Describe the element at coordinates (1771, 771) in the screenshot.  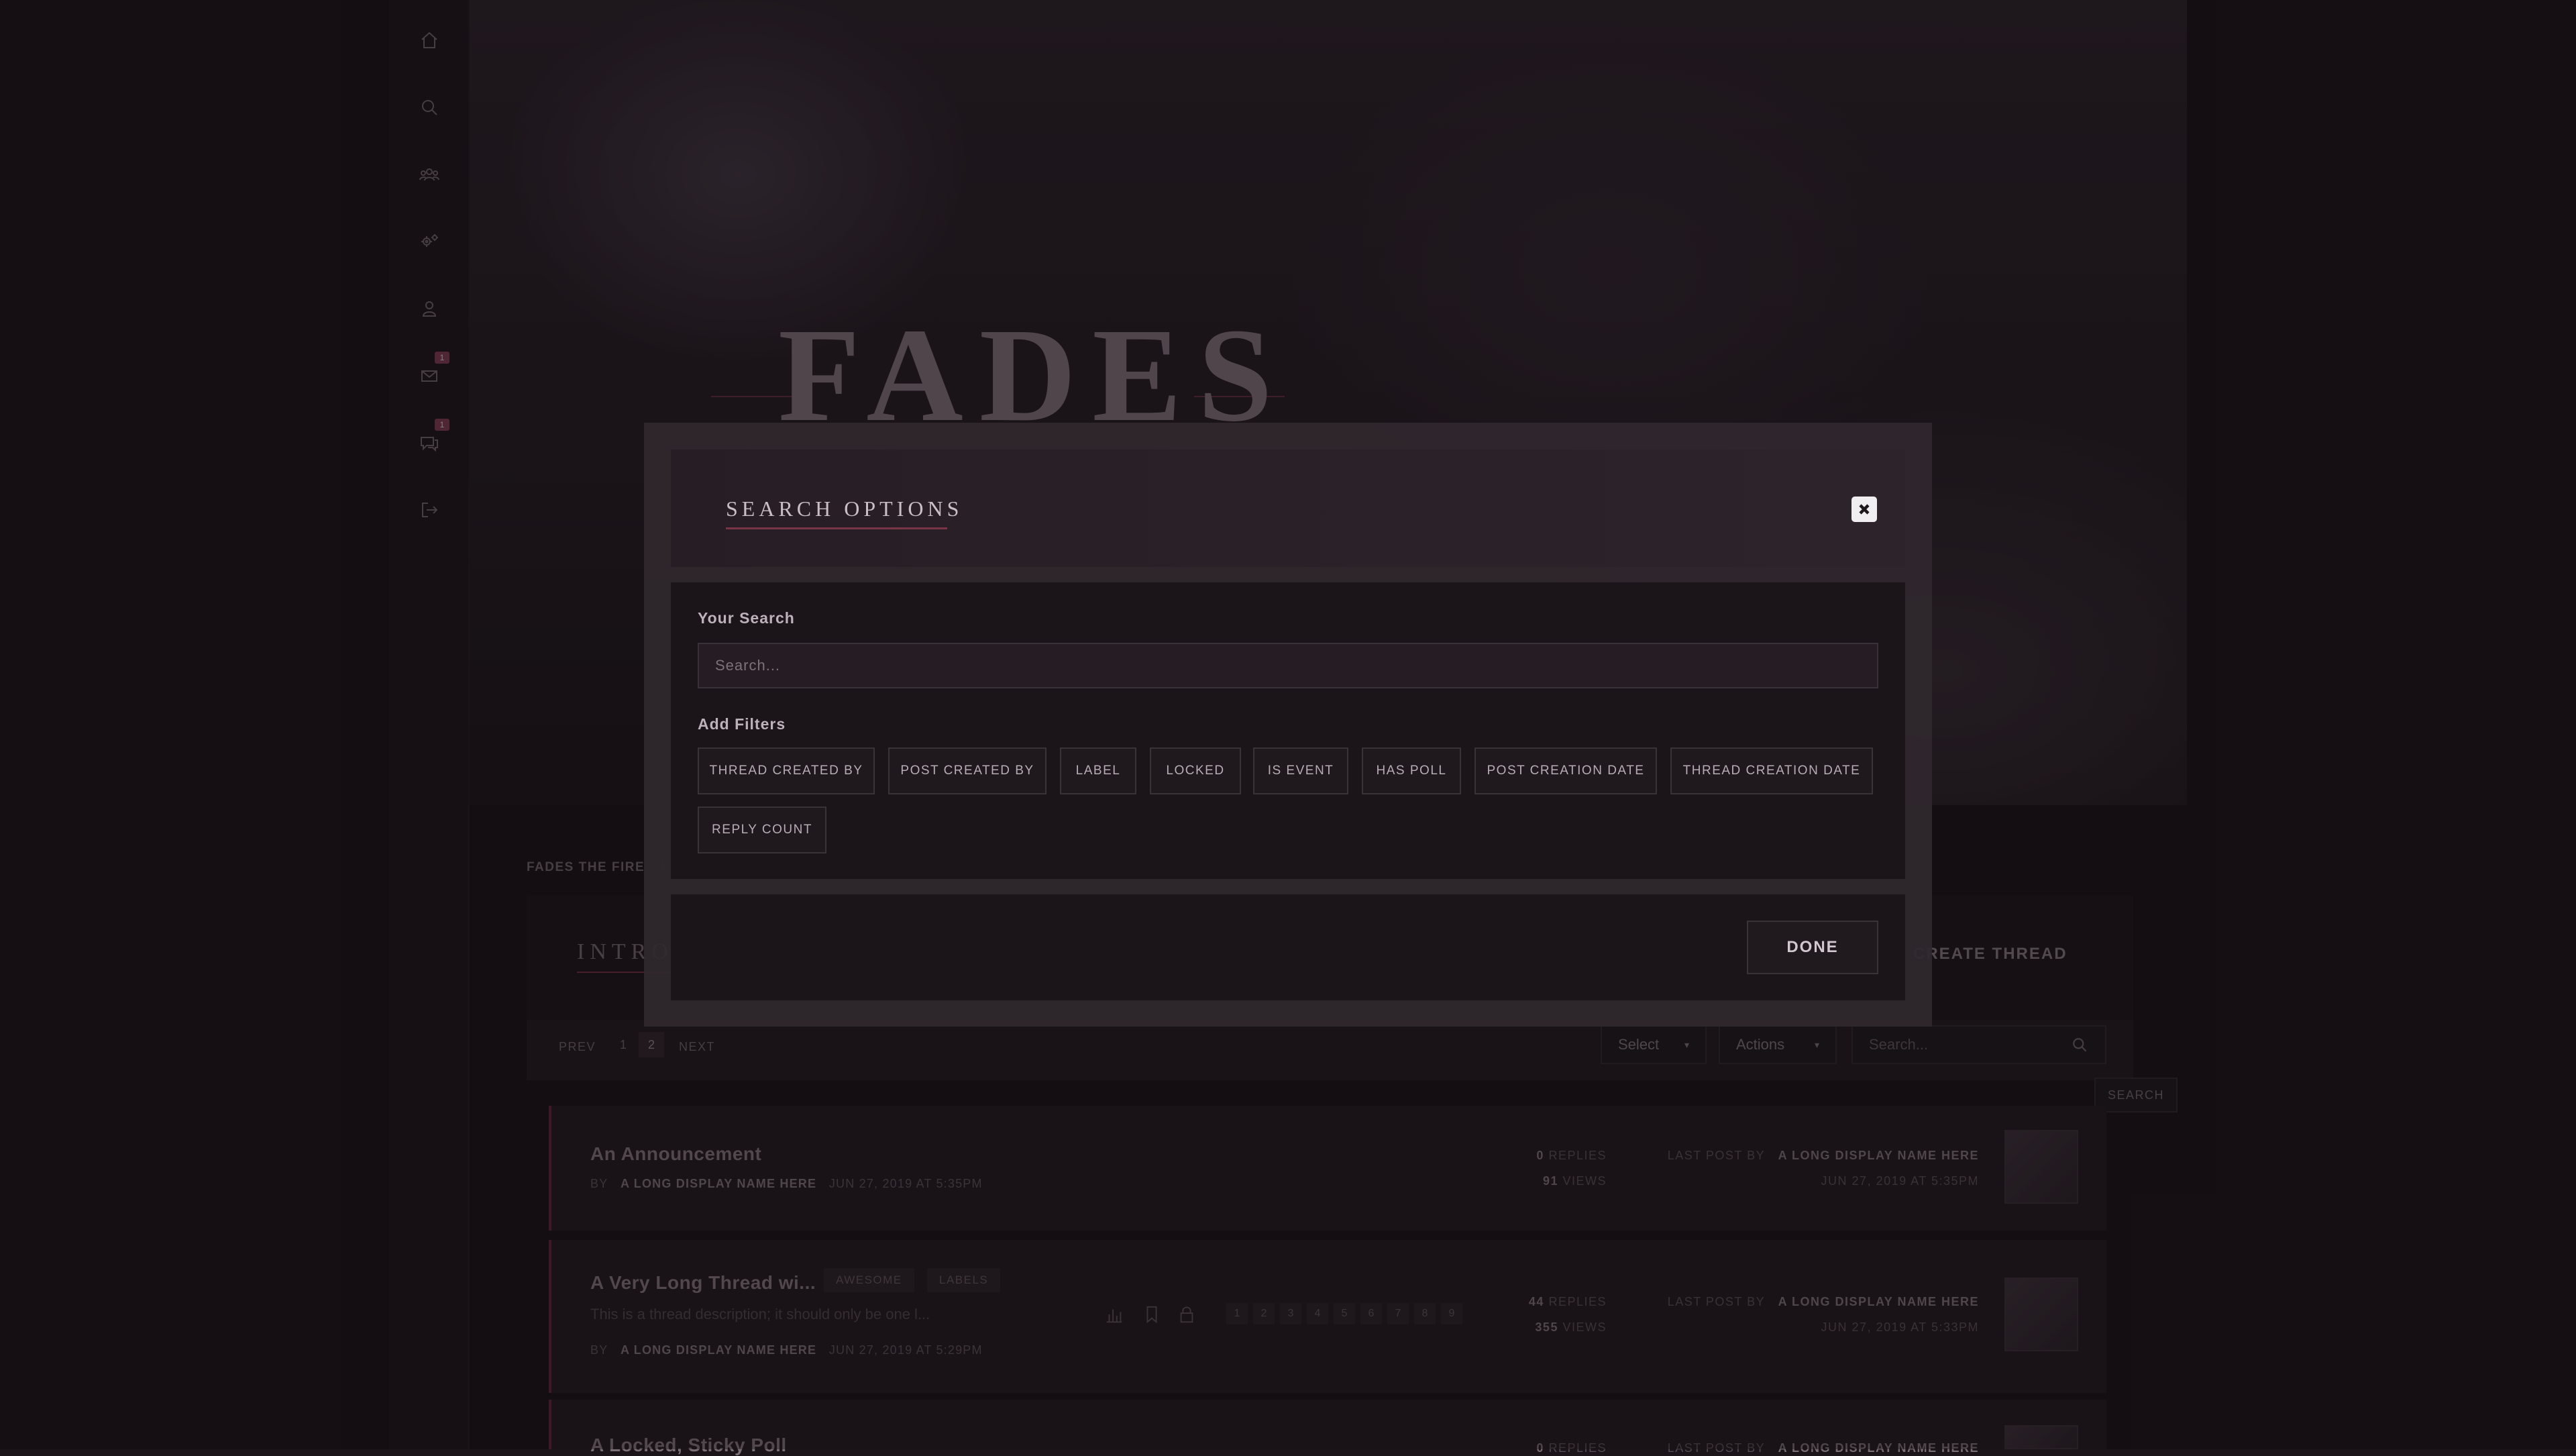
I see `filter-thread-creation-date-button: THREAD CREATION DATE` at that location.